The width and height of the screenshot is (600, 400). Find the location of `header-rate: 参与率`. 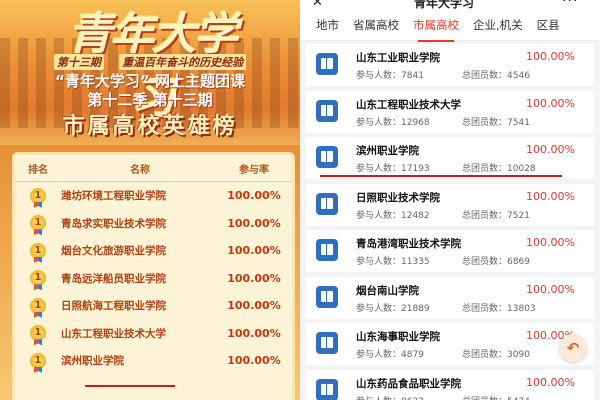

header-rate: 参与率 is located at coordinates (254, 170).